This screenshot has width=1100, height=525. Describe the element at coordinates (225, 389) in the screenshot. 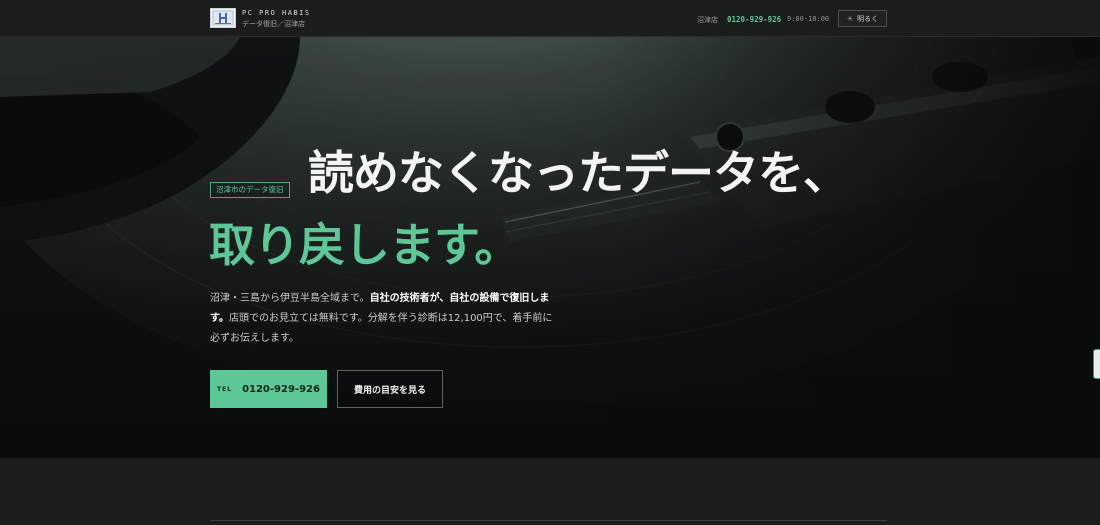

I see `tel-label: TEL` at that location.